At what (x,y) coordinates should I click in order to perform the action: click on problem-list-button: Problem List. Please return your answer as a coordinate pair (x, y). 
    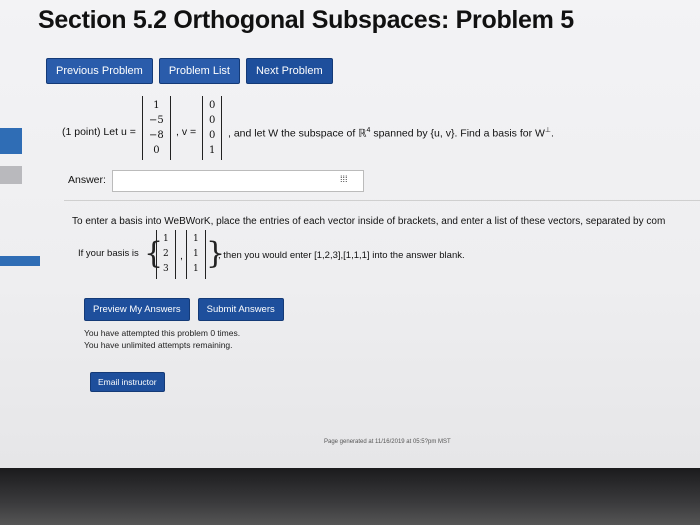
    Looking at the image, I should click on (199, 71).